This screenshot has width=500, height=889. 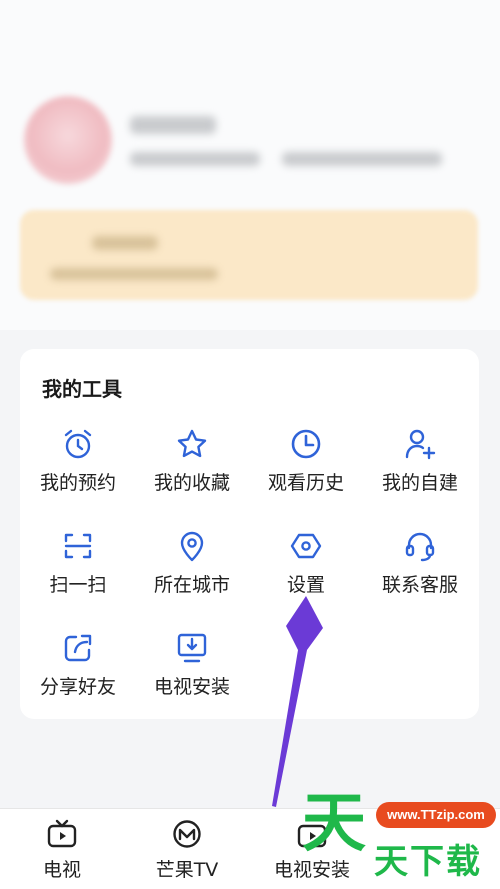 What do you see at coordinates (334, 824) in the screenshot?
I see `watermark-logo: 天` at bounding box center [334, 824].